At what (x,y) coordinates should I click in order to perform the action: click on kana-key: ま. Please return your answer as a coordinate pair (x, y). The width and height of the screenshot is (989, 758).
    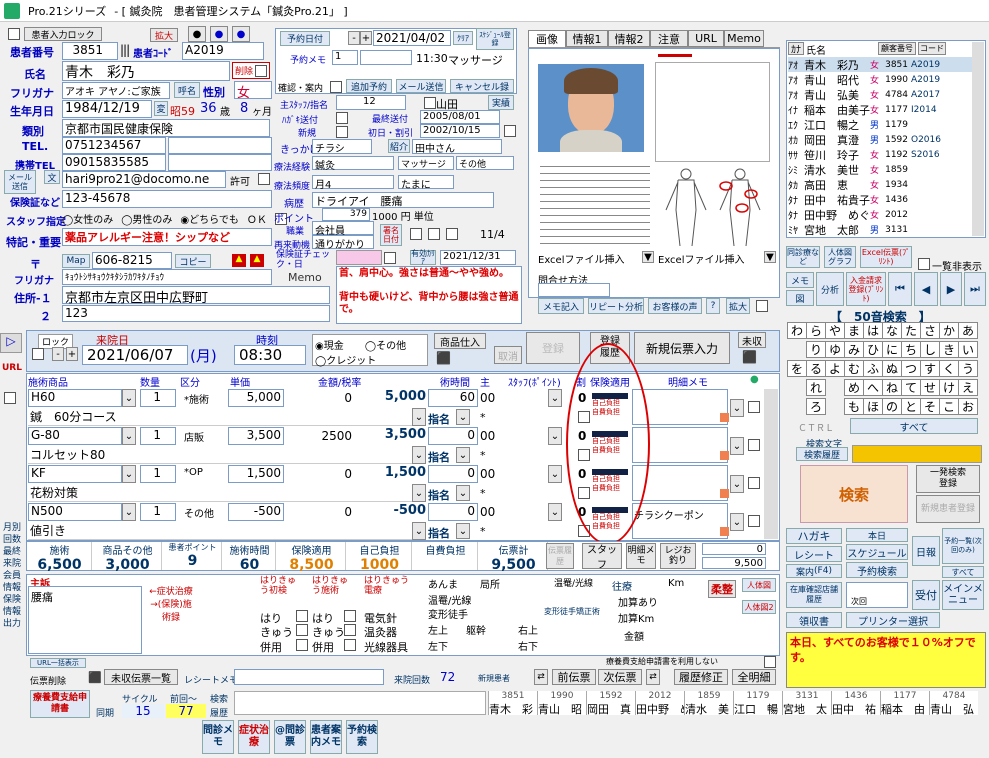
    Looking at the image, I should click on (854, 330).